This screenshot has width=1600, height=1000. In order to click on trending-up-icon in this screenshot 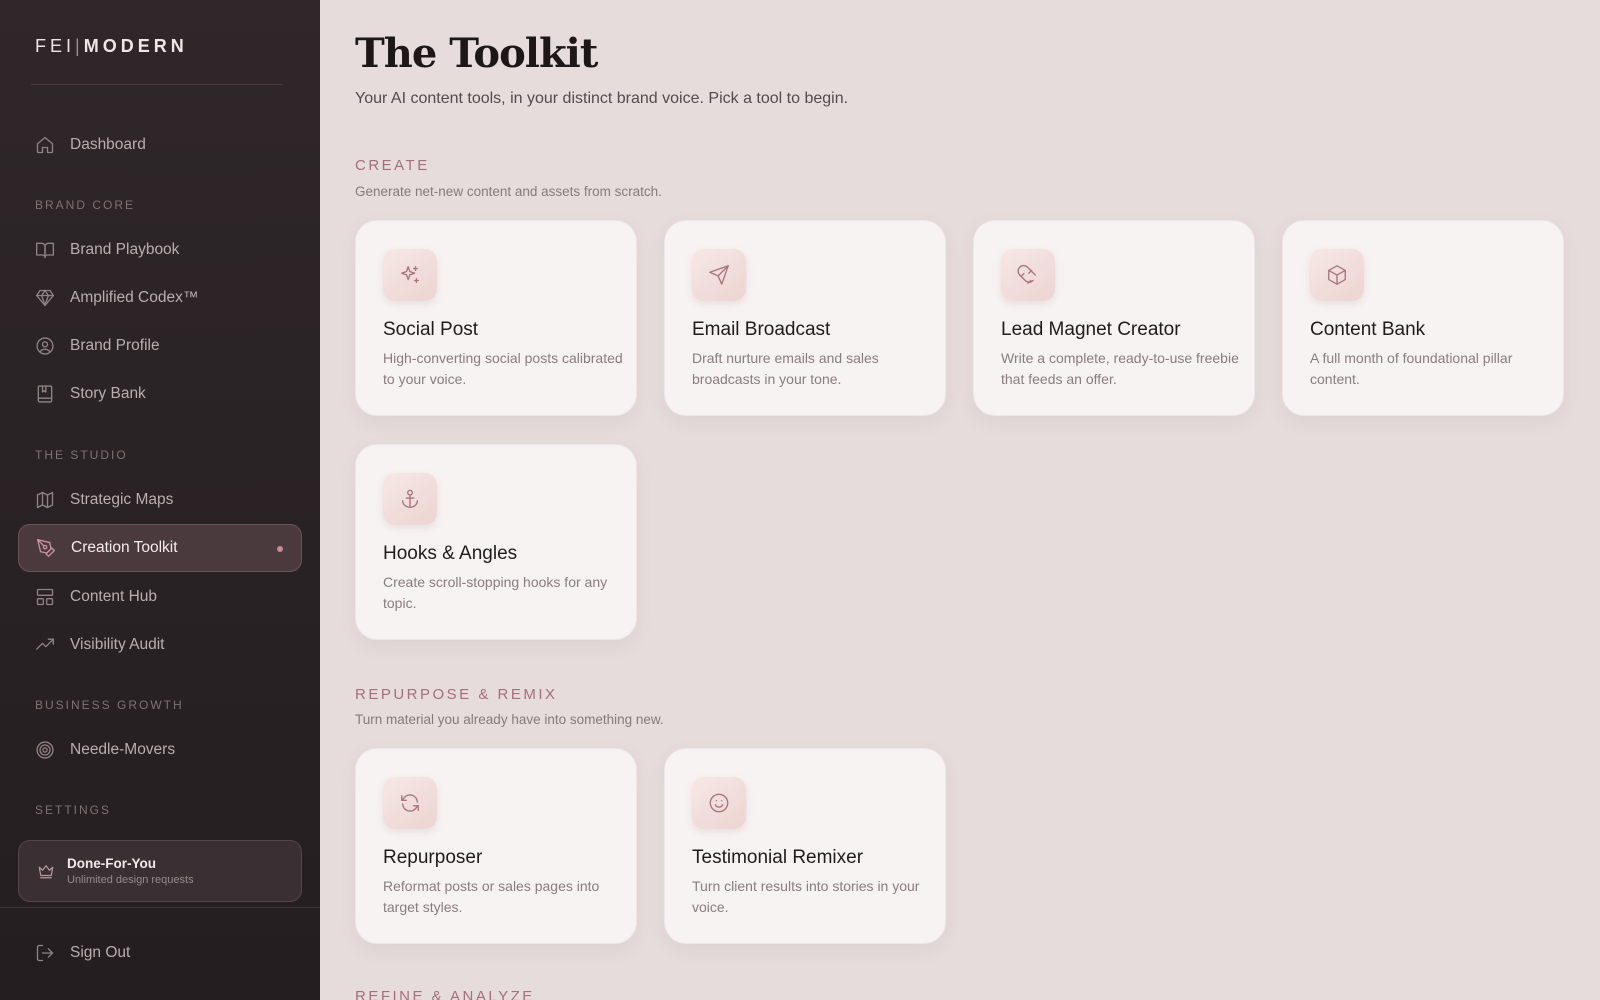, I will do `click(45, 645)`.